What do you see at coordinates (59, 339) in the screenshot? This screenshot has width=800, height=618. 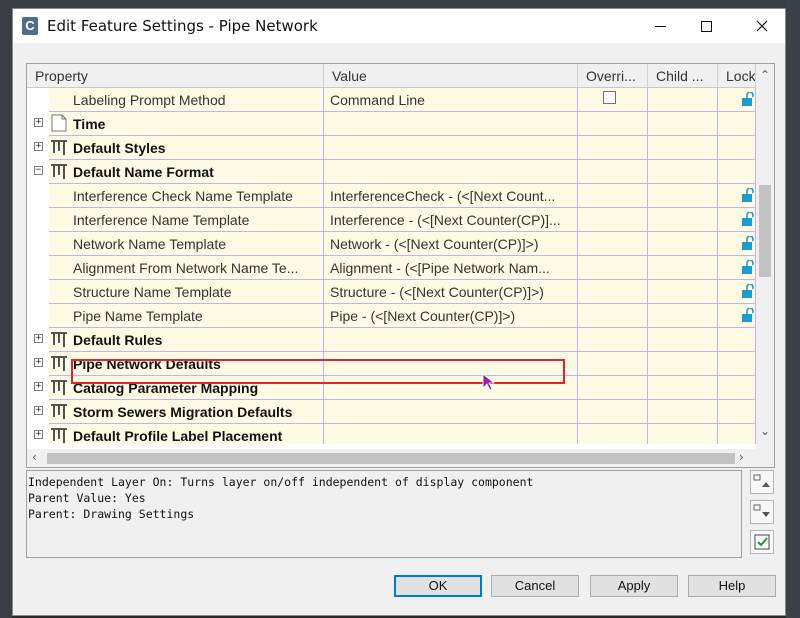 I see `pipe-network-icon` at bounding box center [59, 339].